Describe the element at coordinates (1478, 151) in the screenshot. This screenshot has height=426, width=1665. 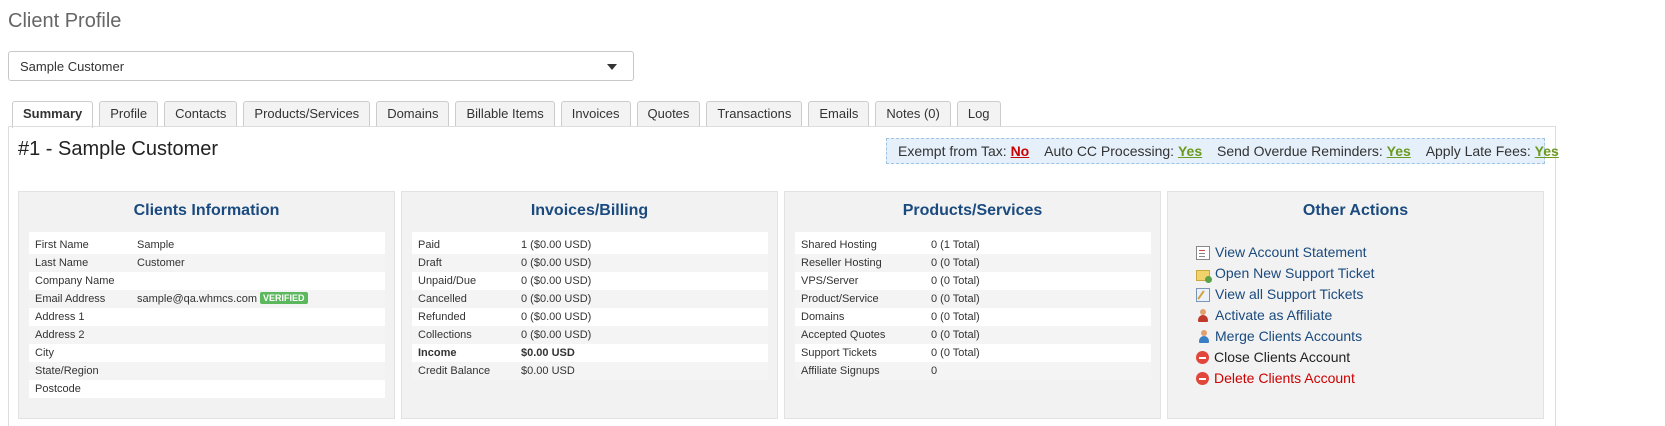
I see `late-fees-label: Apply Late Fees:` at that location.